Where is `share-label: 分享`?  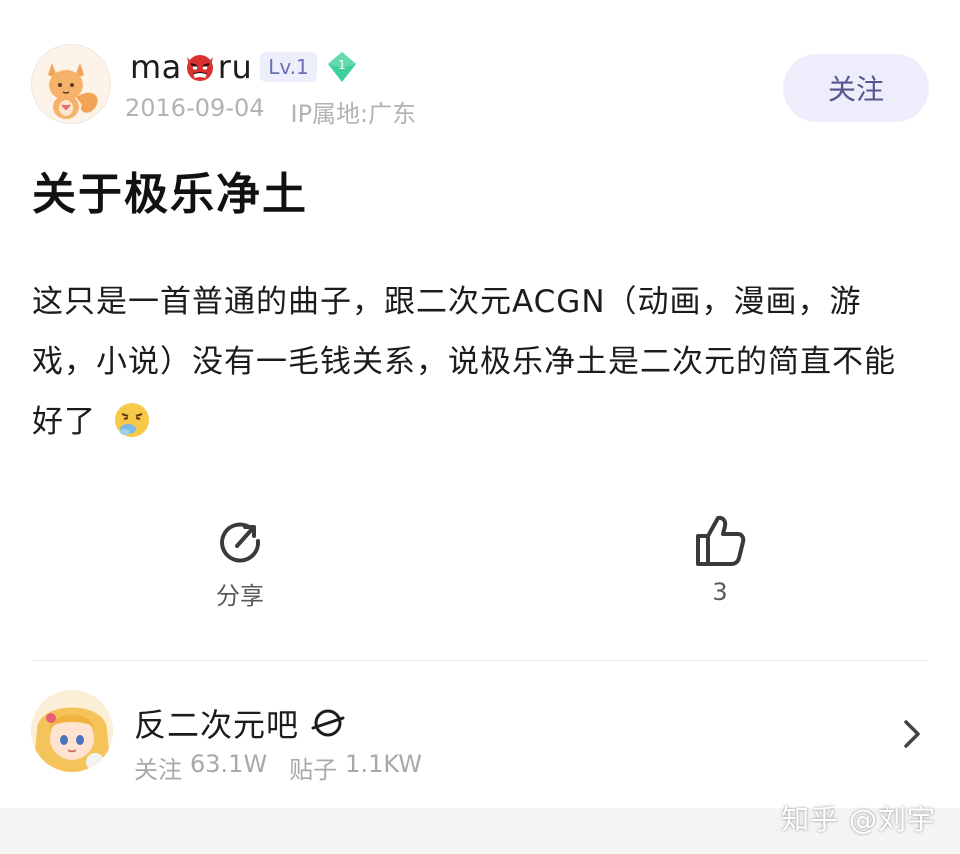
share-label: 分享 is located at coordinates (240, 596).